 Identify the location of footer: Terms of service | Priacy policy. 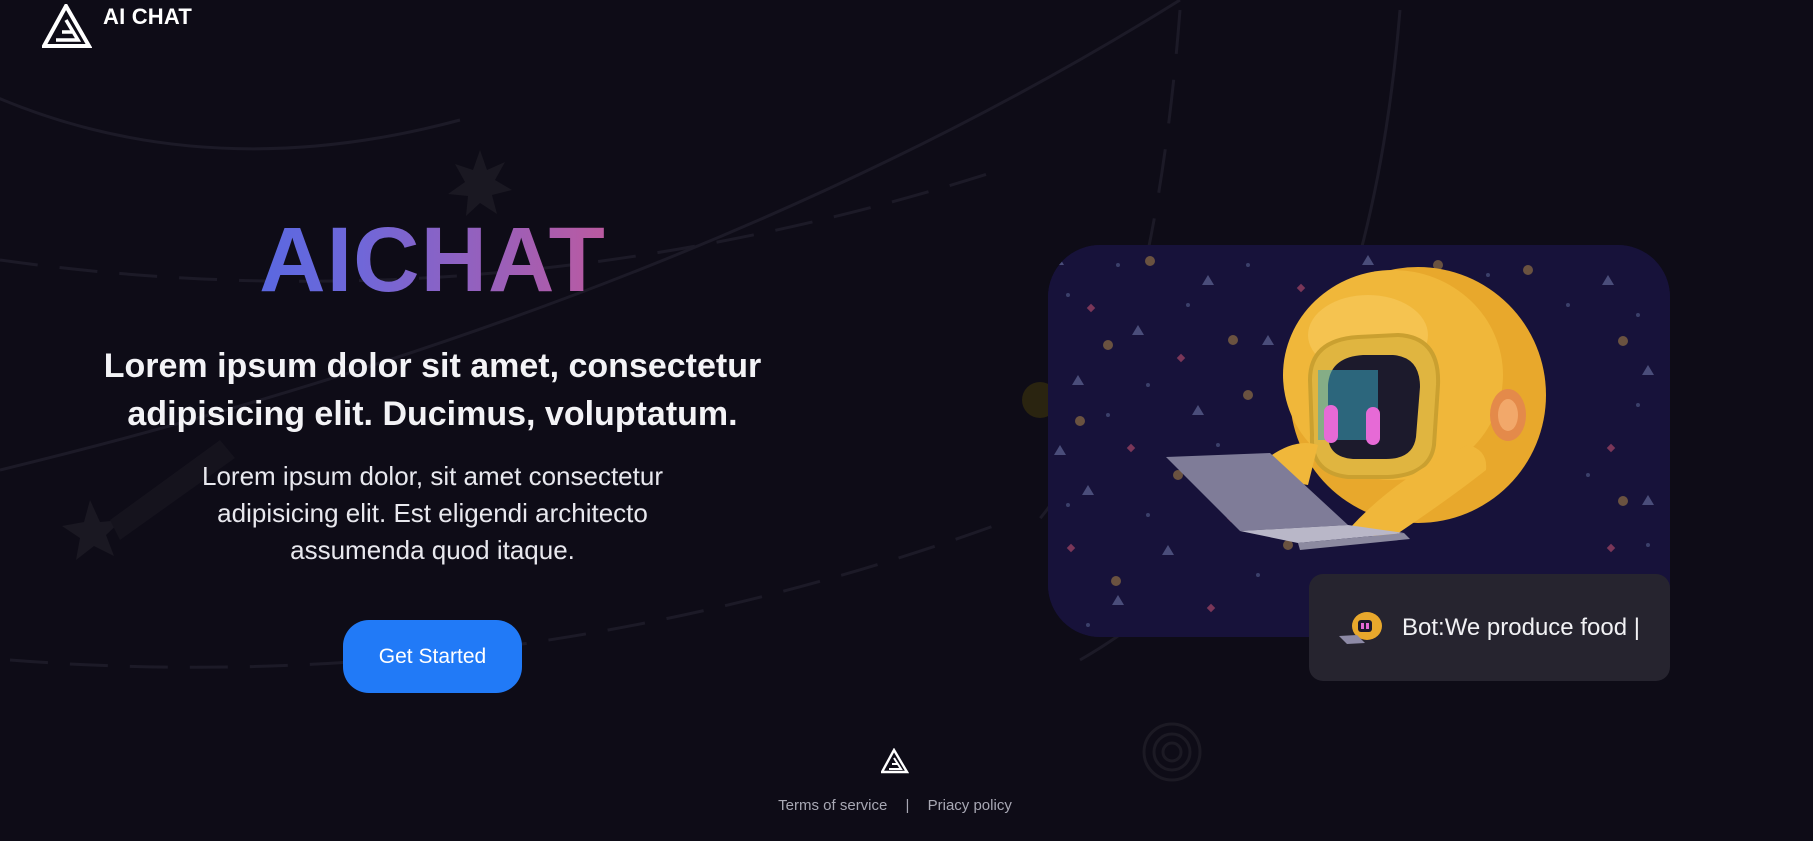
(895, 781).